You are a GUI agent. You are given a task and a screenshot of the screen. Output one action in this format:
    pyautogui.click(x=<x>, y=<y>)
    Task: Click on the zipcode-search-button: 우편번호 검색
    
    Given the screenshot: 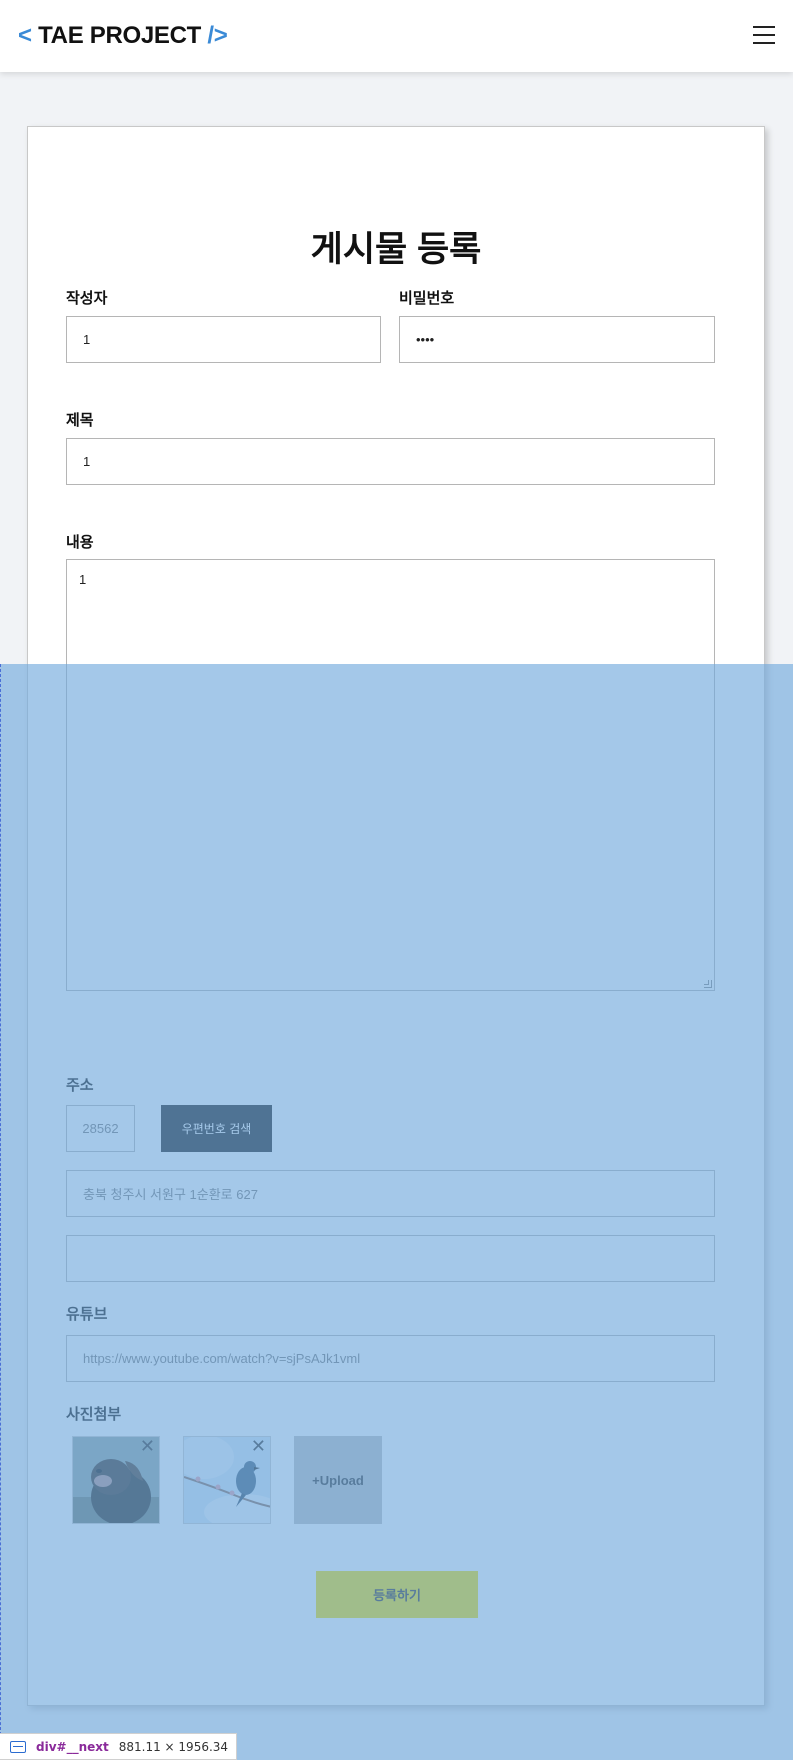 What is the action you would take?
    pyautogui.click(x=216, y=1128)
    